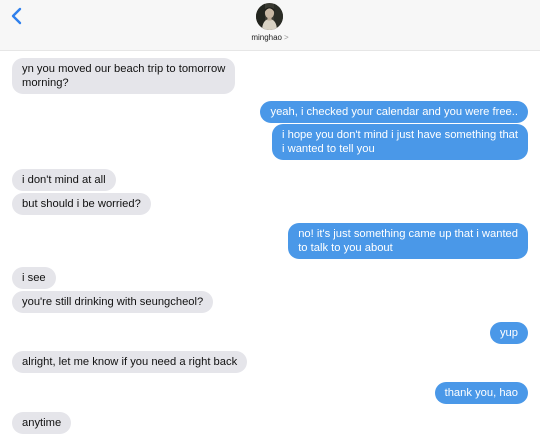 The height and width of the screenshot is (447, 540). What do you see at coordinates (124, 69) in the screenshot?
I see `message-text-line: yn you moved our beach trip to tomorrow` at bounding box center [124, 69].